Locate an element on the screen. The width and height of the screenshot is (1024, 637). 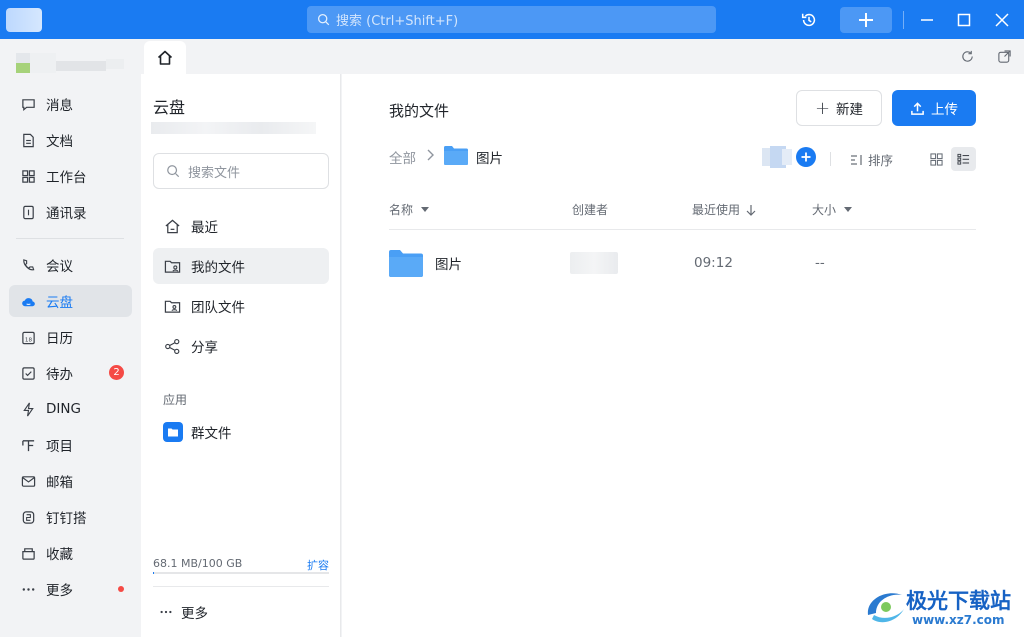
document-icon is located at coordinates (28, 140).